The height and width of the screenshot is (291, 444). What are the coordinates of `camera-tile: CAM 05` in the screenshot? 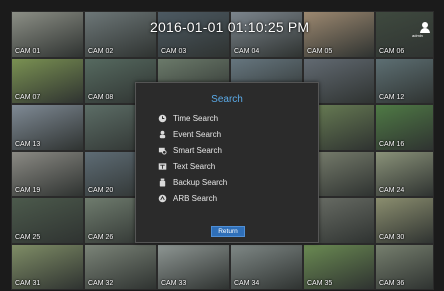 It's located at (339, 34).